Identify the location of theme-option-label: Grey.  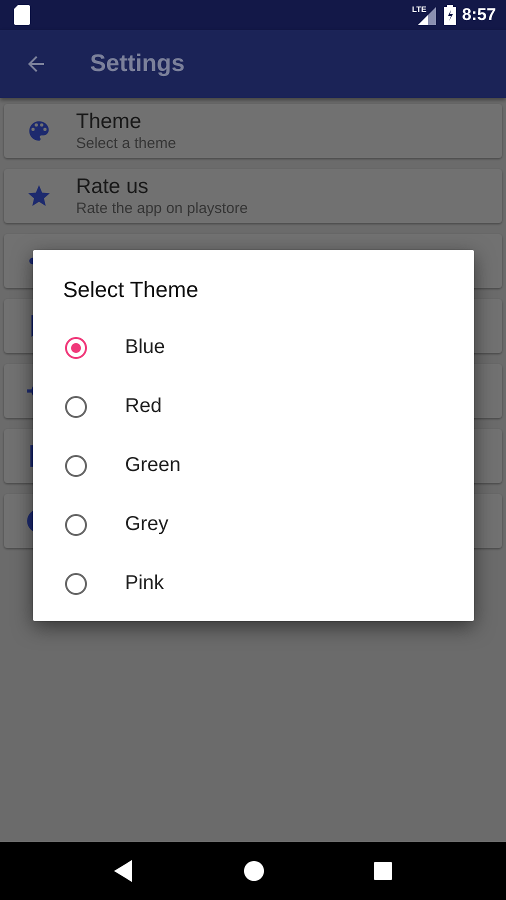
(146, 524).